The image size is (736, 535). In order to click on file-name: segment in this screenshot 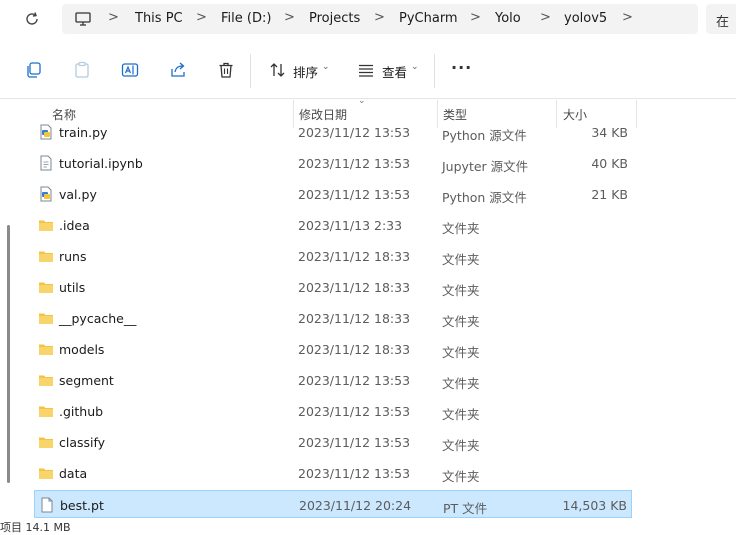, I will do `click(86, 380)`.